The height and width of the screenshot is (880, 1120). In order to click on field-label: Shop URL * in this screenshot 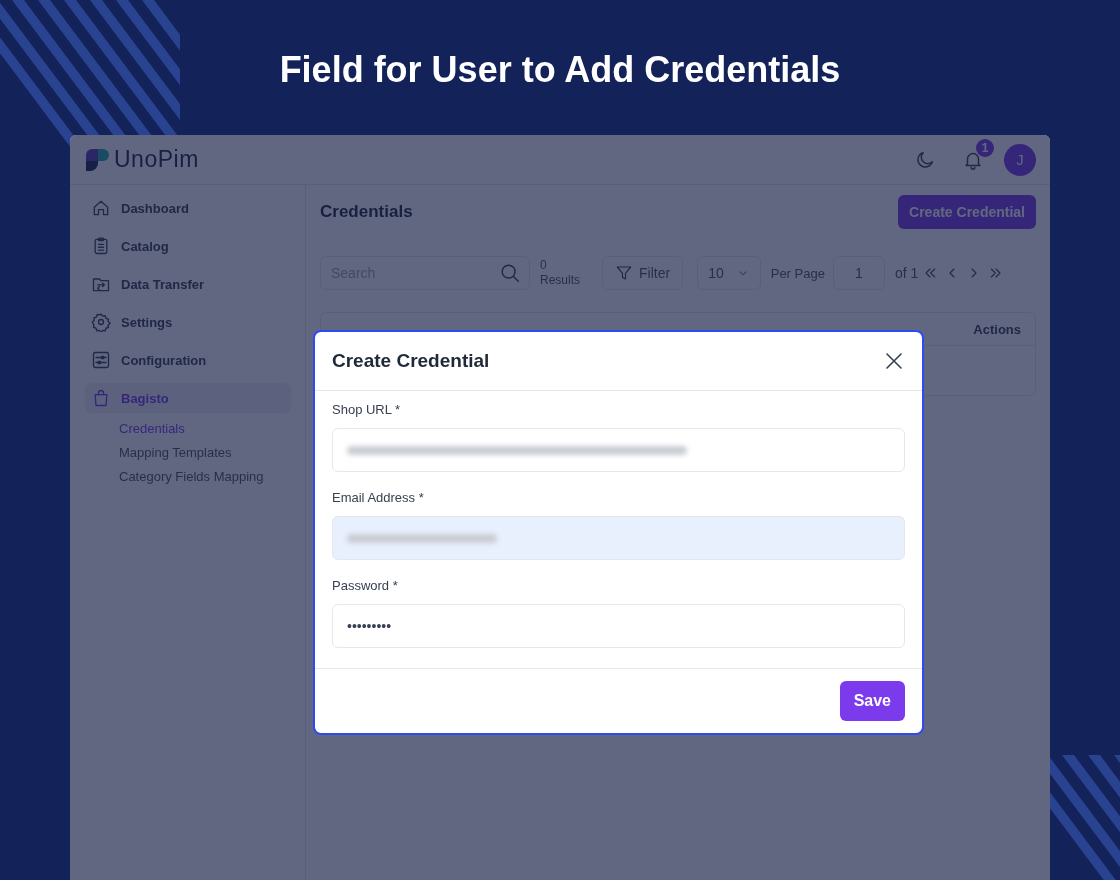, I will do `click(367, 410)`.